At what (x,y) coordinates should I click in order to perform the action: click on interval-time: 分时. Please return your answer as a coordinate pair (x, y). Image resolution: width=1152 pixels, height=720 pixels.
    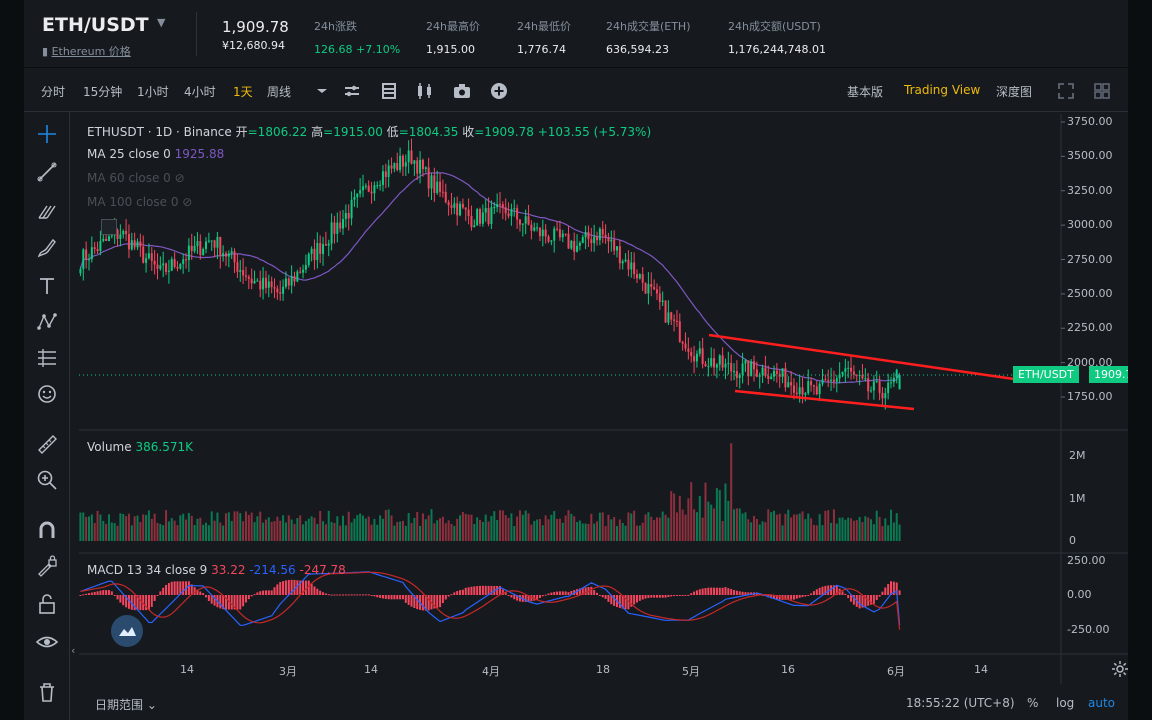
    Looking at the image, I should click on (53, 91).